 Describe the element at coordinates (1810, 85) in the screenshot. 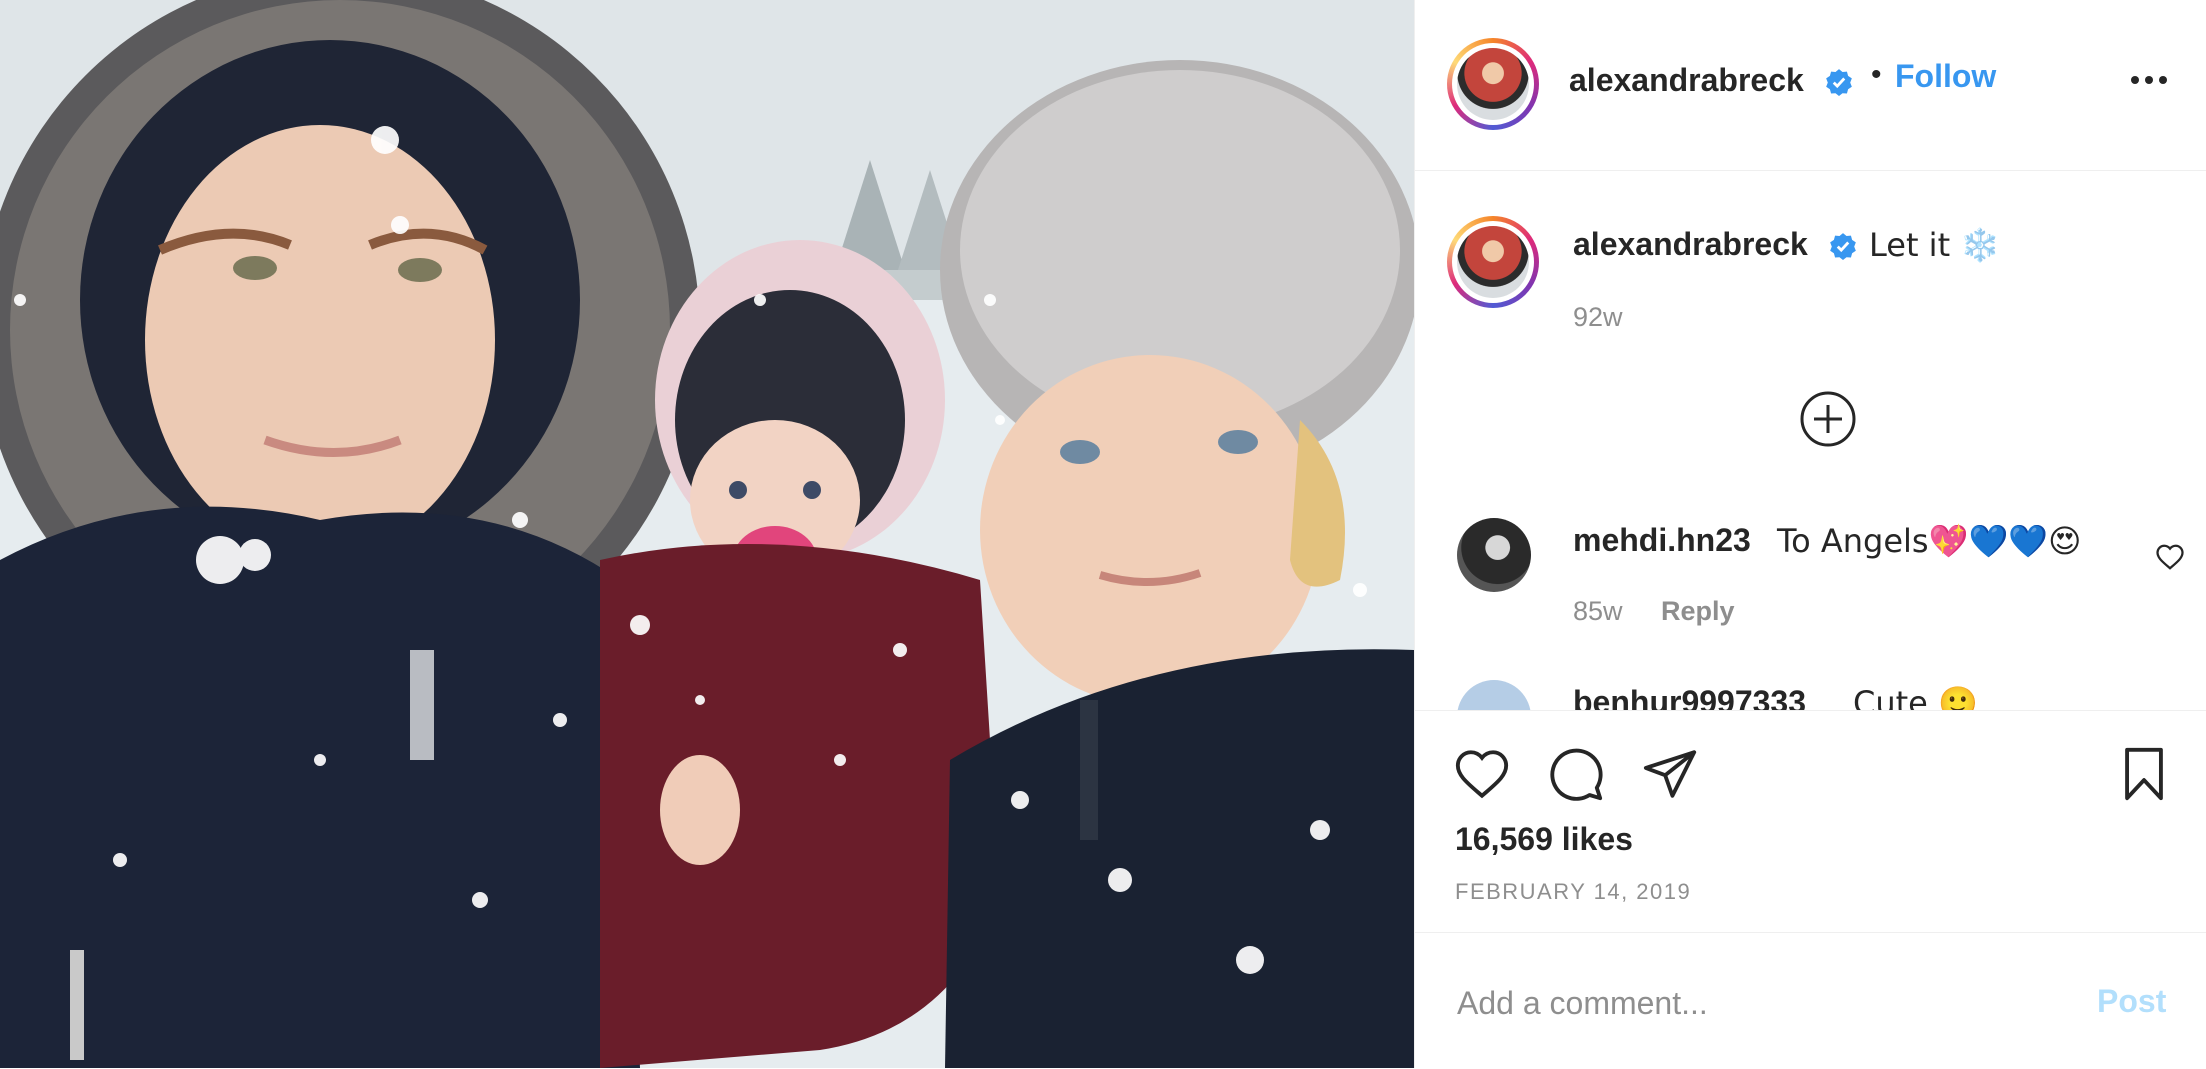

I see `post-header: alexandrabreck • Follow` at that location.